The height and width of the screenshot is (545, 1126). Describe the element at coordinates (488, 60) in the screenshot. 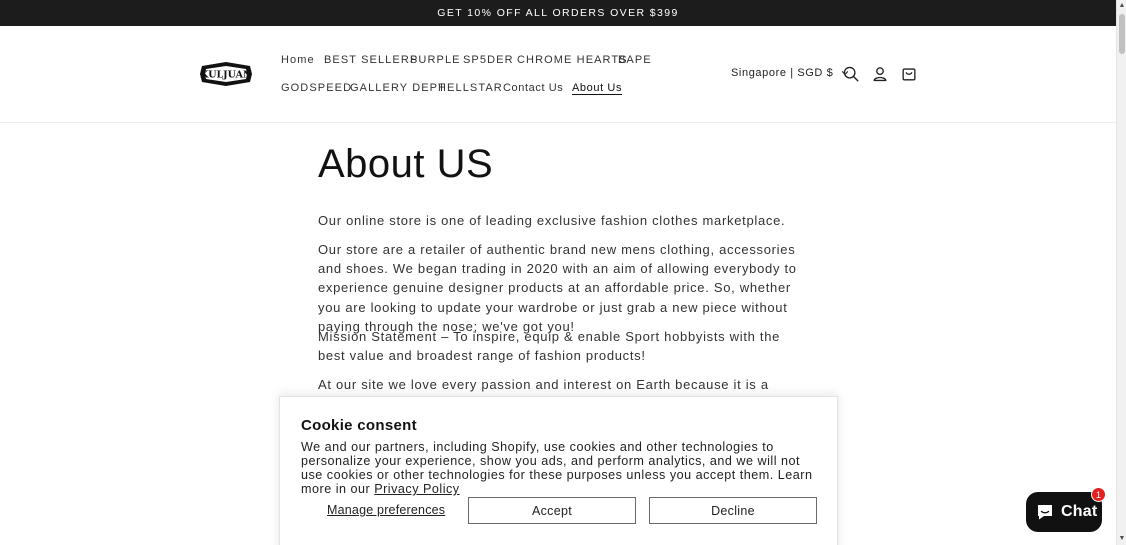

I see `nav-link-sp5der: SP5DER` at that location.